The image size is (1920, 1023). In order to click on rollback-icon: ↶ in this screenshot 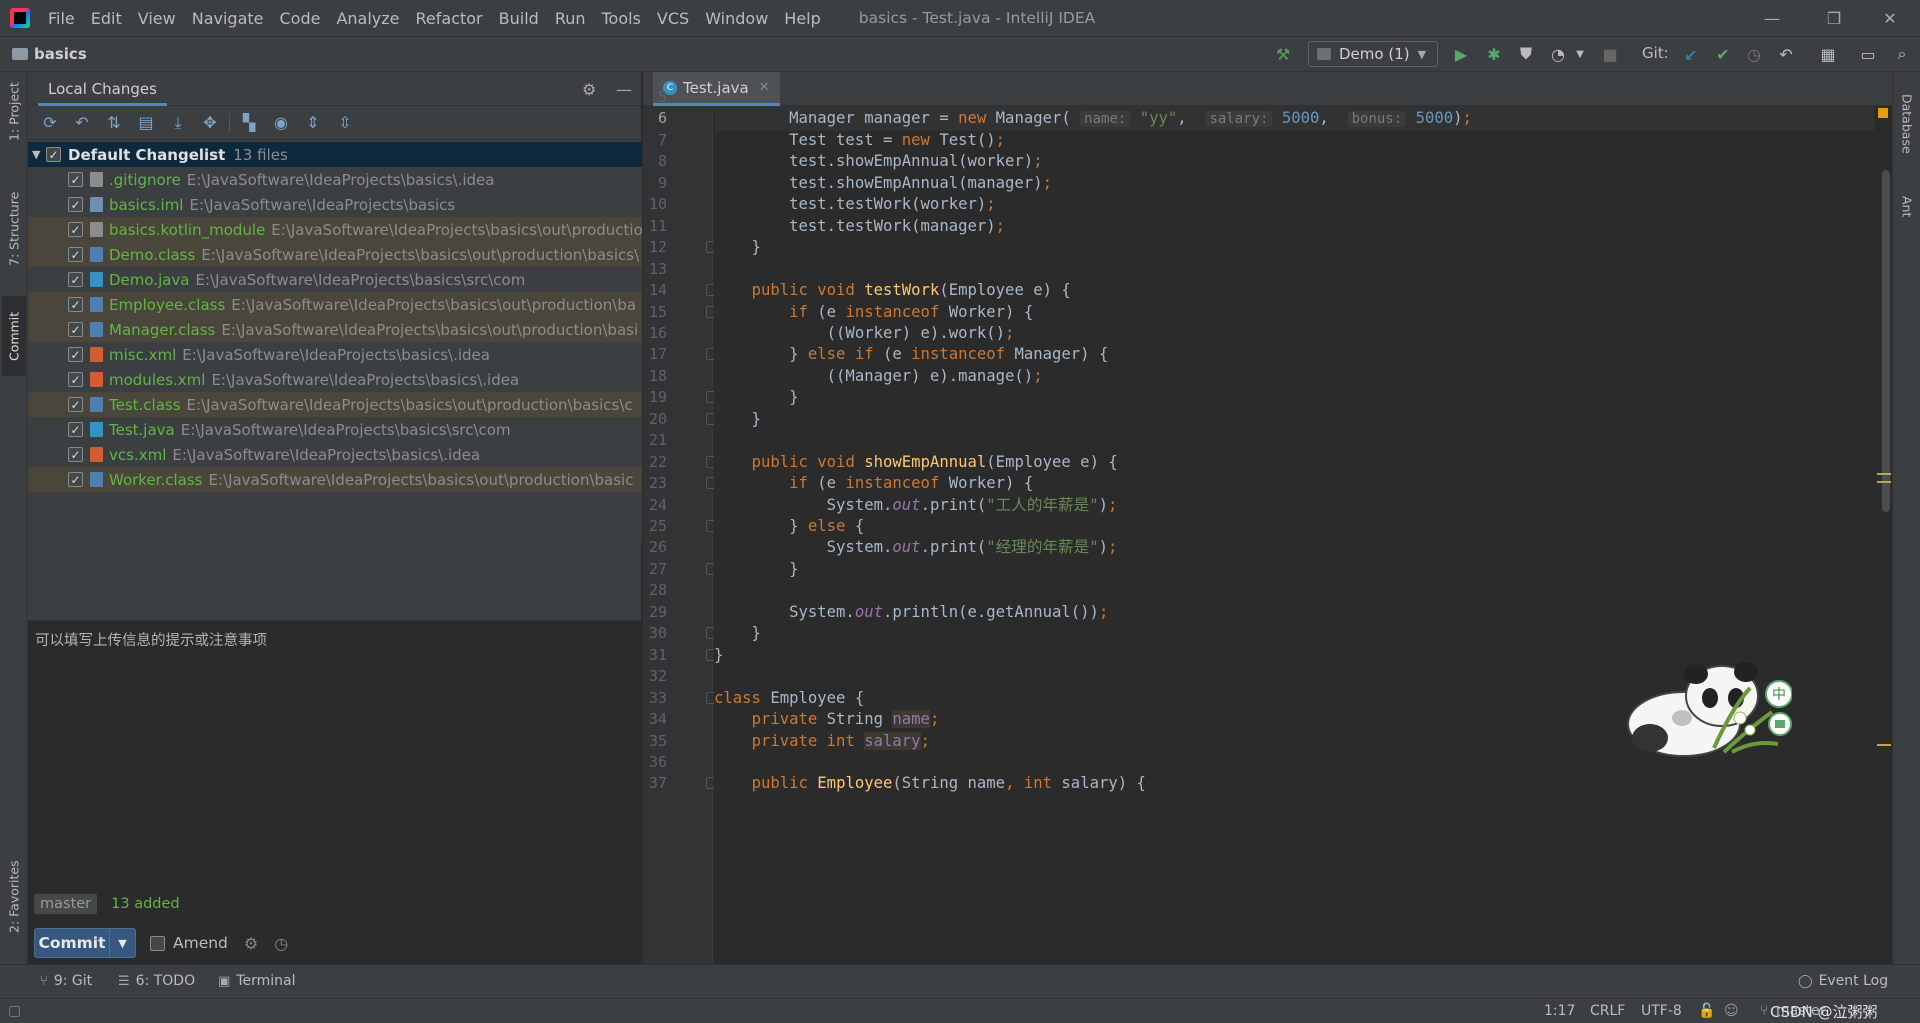, I will do `click(82, 123)`.